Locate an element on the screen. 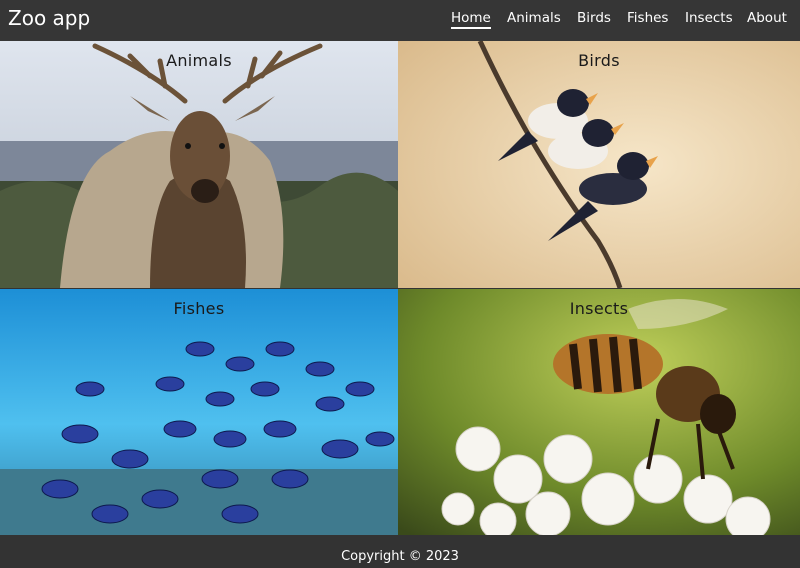 The image size is (800, 568). footer: Copyright © 2023 is located at coordinates (400, 551).